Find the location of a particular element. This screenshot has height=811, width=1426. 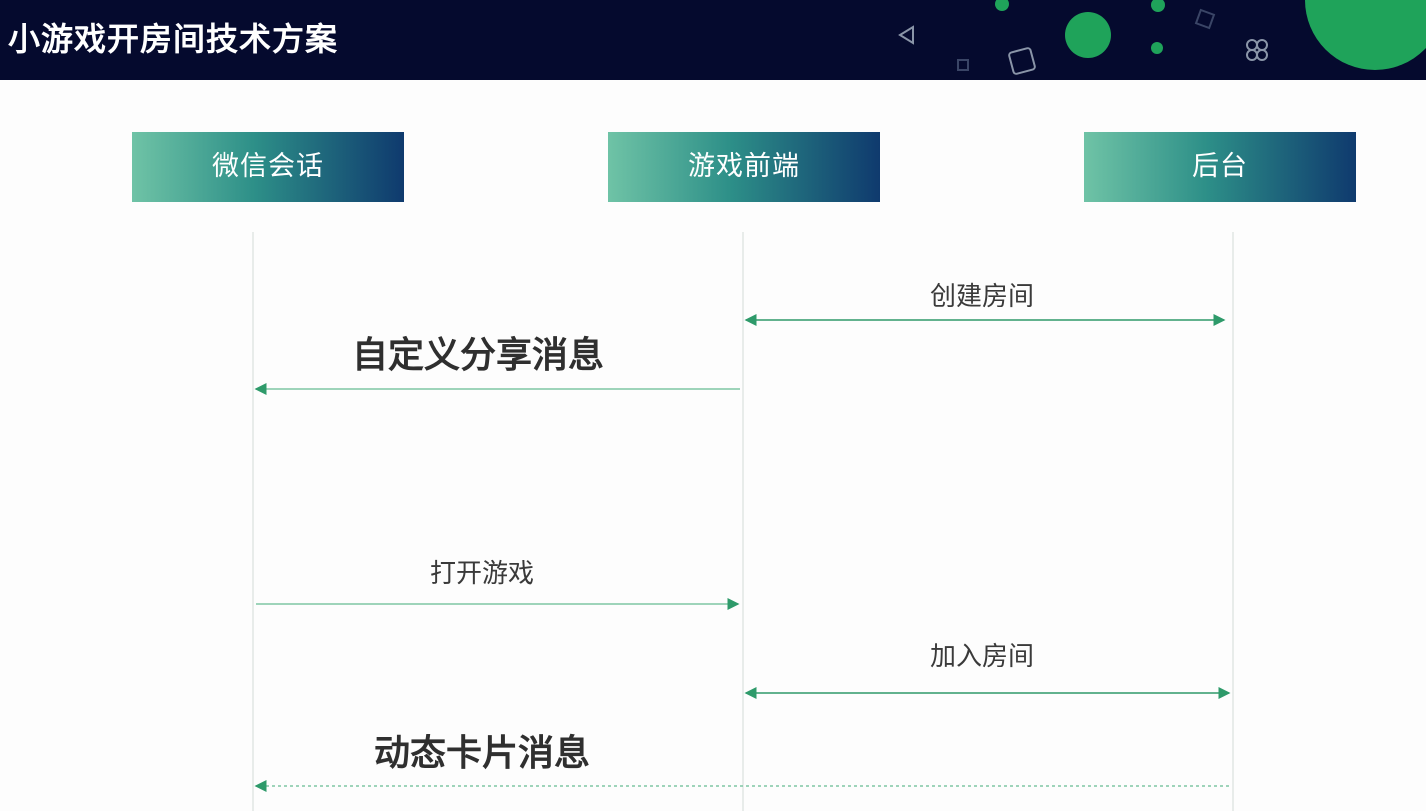

label-create-room: 创建房间 is located at coordinates (982, 297).